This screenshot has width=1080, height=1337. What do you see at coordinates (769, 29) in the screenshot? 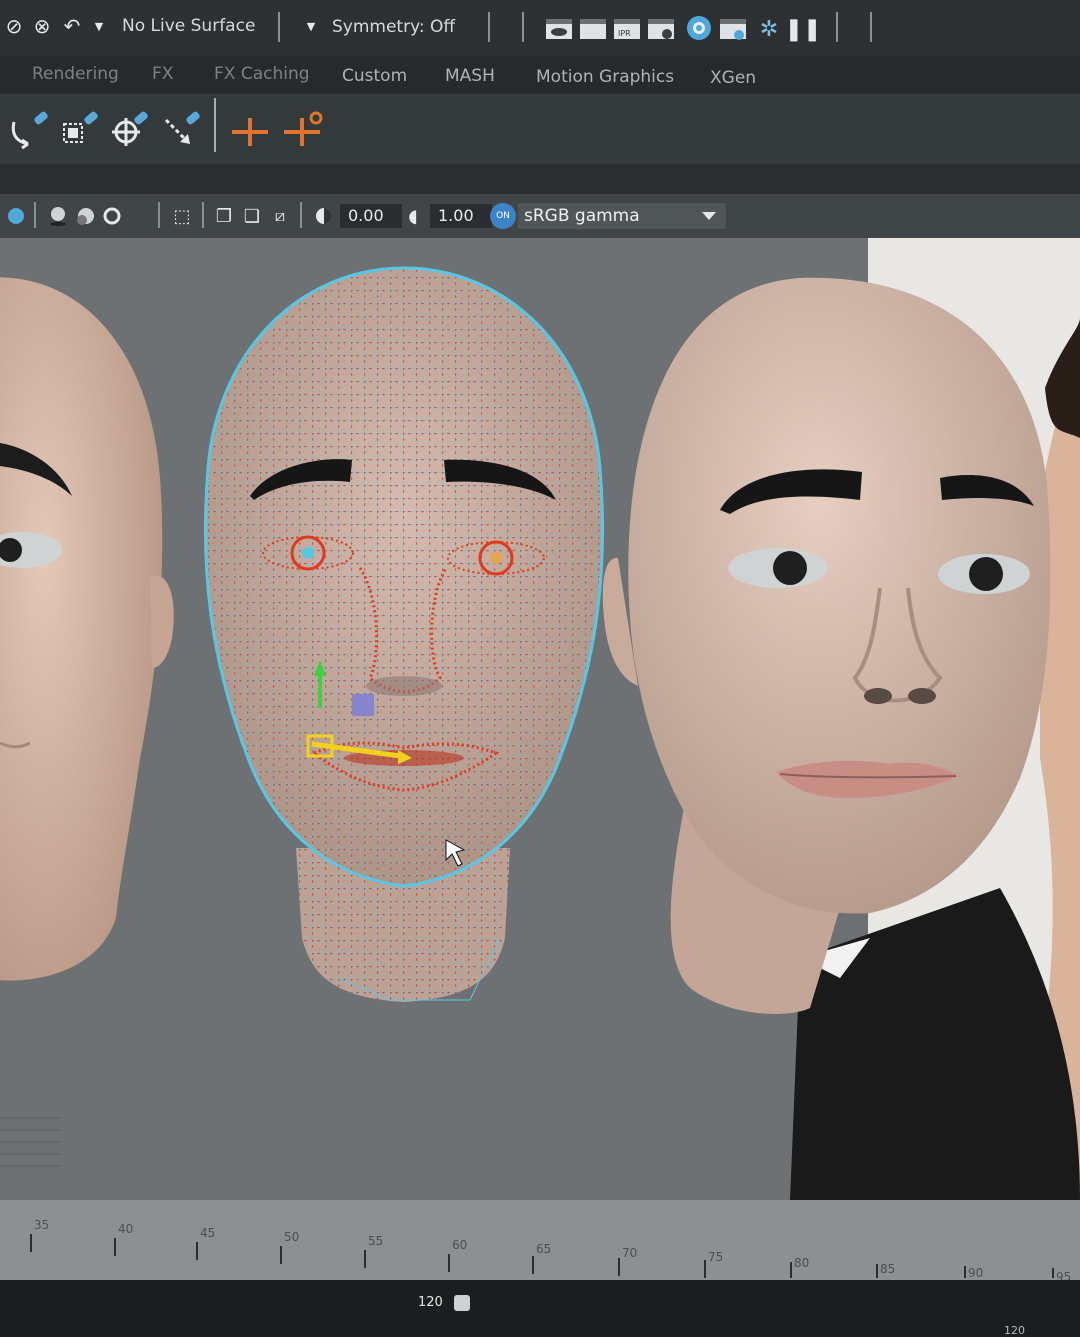
I see `xgen-icon: ✲` at bounding box center [769, 29].